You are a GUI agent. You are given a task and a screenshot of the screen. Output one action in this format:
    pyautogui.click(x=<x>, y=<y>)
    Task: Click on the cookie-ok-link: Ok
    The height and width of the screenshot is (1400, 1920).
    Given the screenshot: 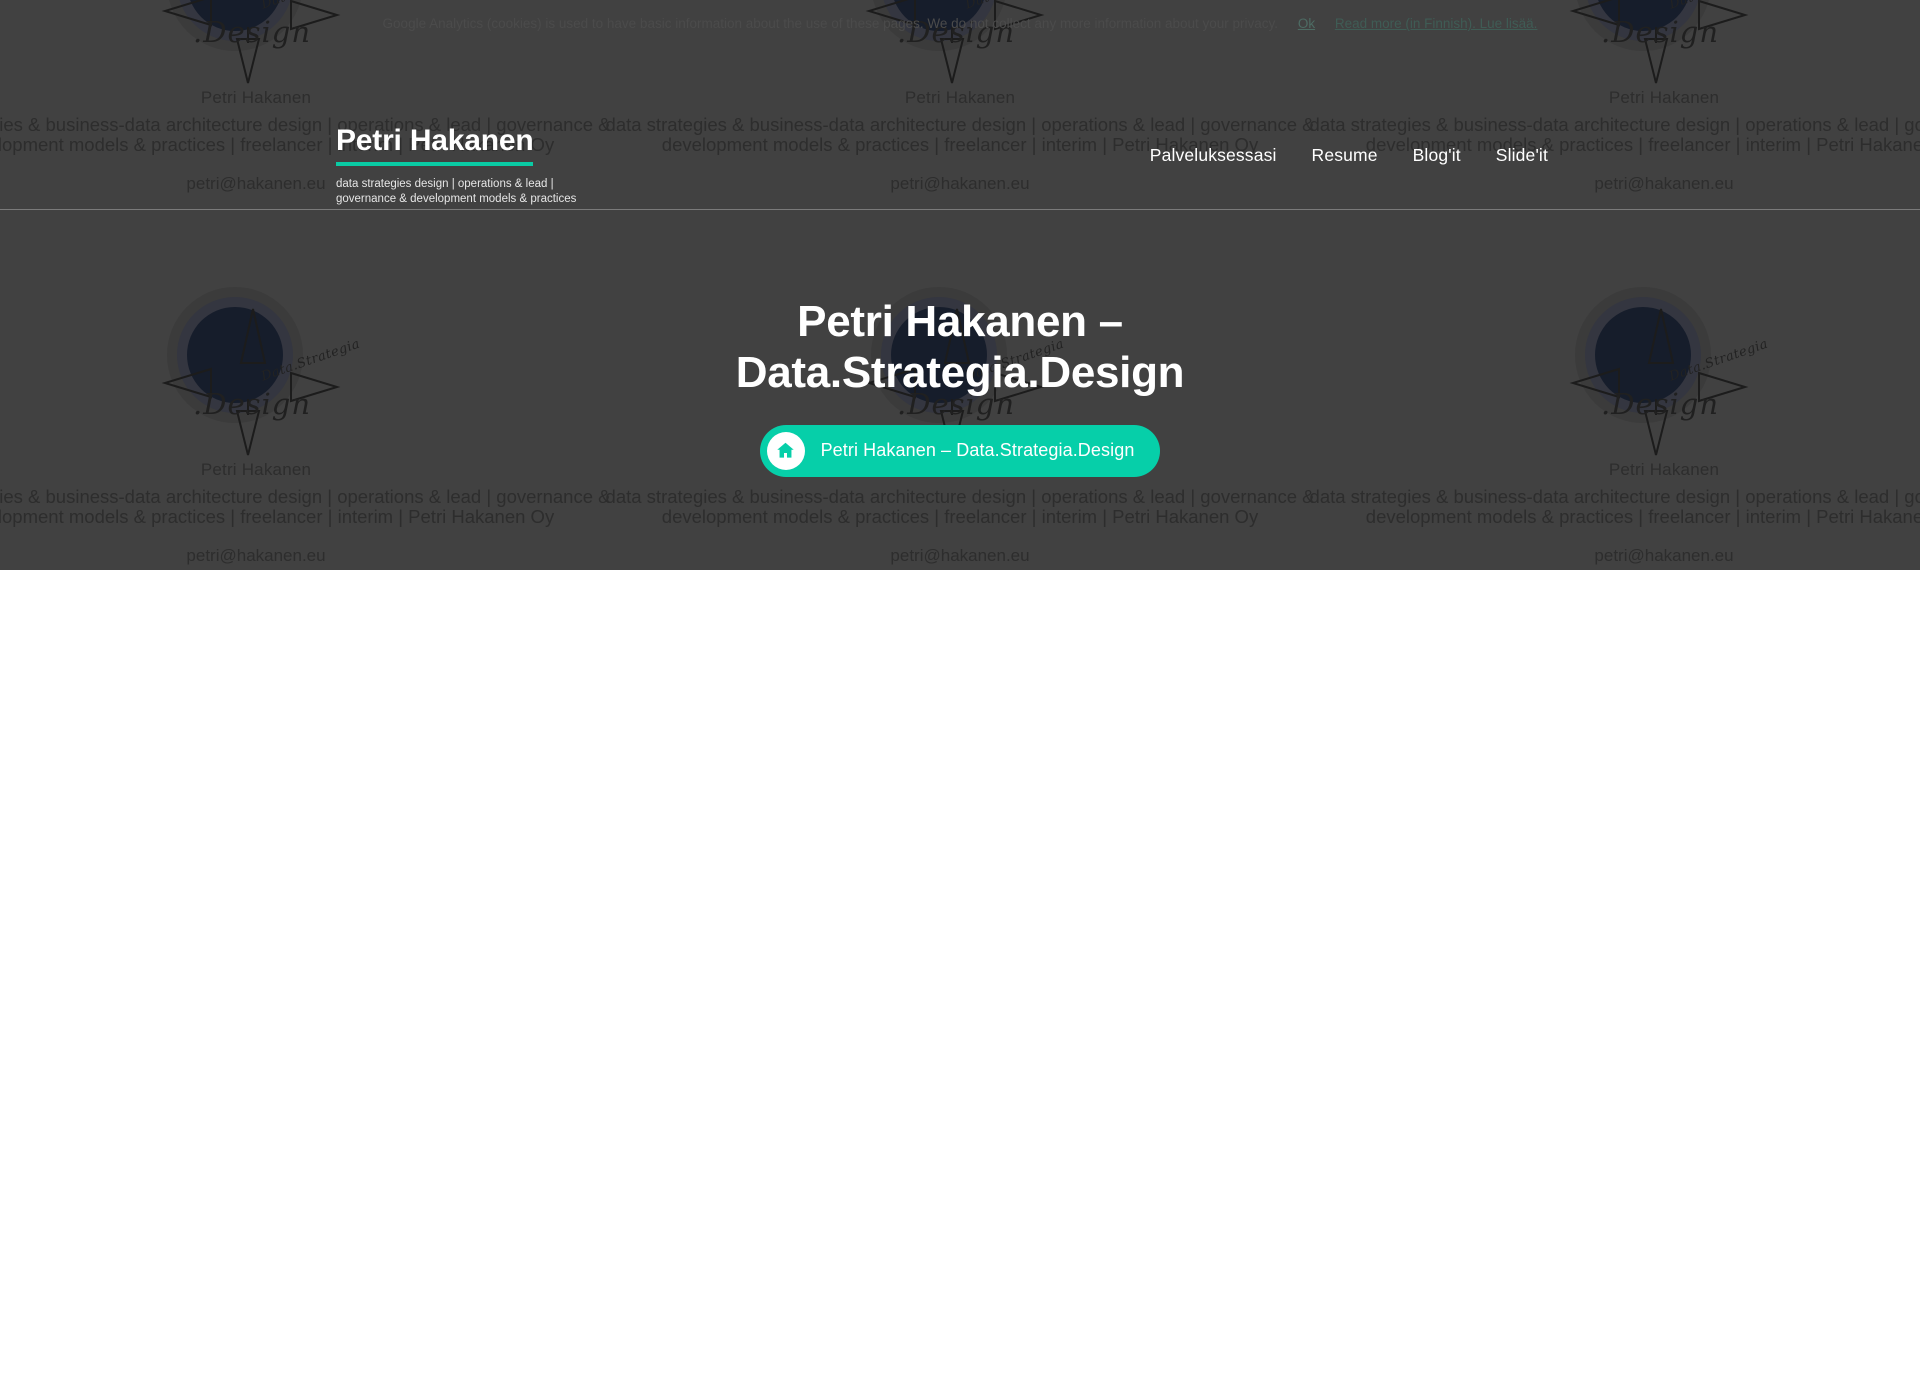 What is the action you would take?
    pyautogui.click(x=1306, y=23)
    